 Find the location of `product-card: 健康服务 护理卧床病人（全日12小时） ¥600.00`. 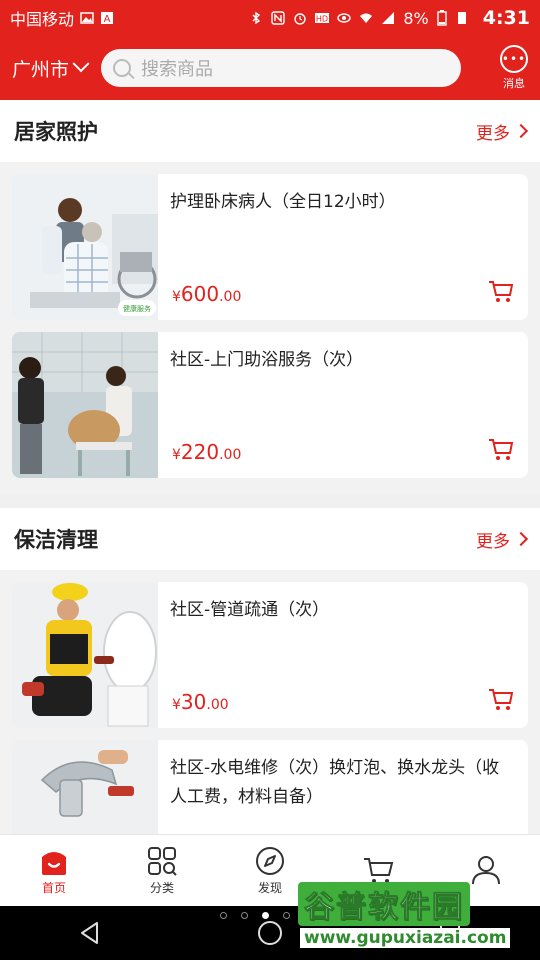

product-card: 健康服务 护理卧床病人（全日12小时） ¥600.00 is located at coordinates (270, 247).